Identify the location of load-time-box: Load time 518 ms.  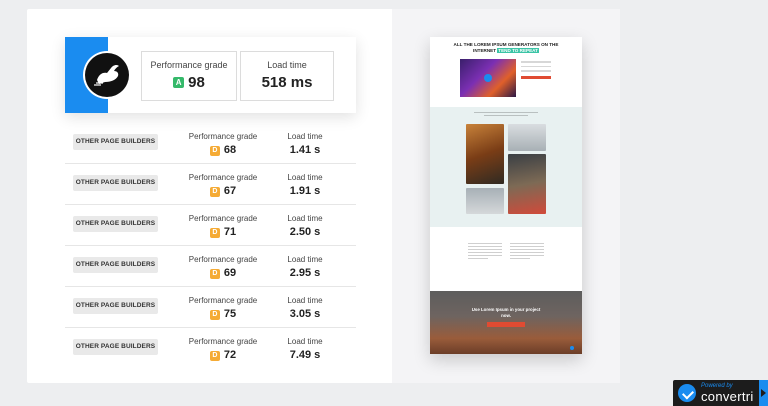
(287, 76).